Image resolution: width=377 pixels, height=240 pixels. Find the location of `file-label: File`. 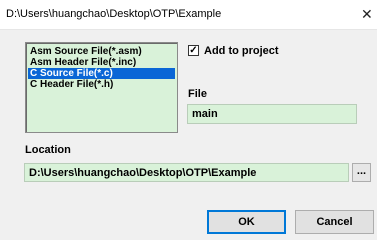

file-label: File is located at coordinates (197, 94).